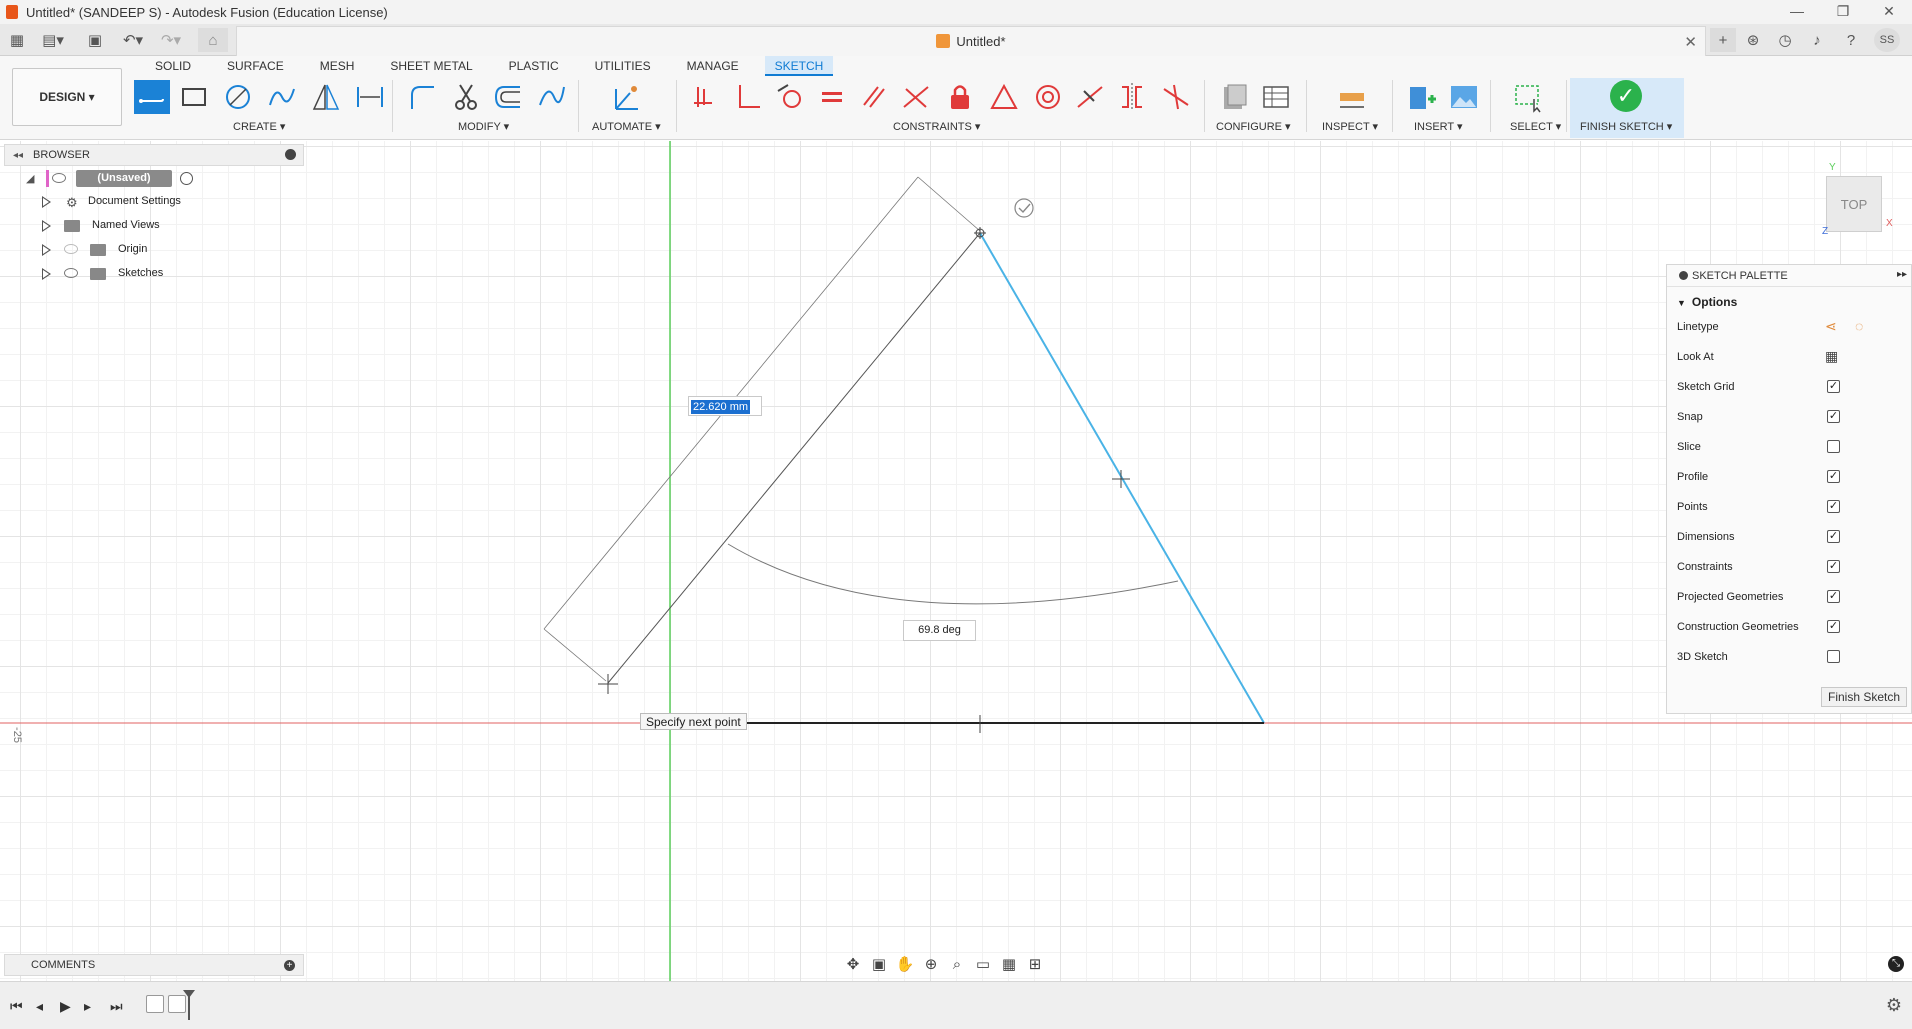  What do you see at coordinates (1843, 12) in the screenshot?
I see `restore-button: ❐` at bounding box center [1843, 12].